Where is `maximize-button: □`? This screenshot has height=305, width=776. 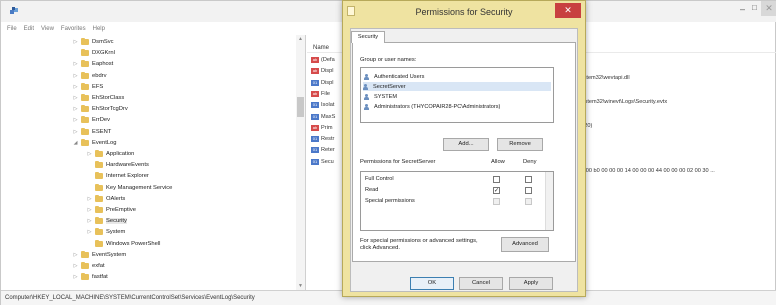 maximize-button: □ is located at coordinates (754, 7).